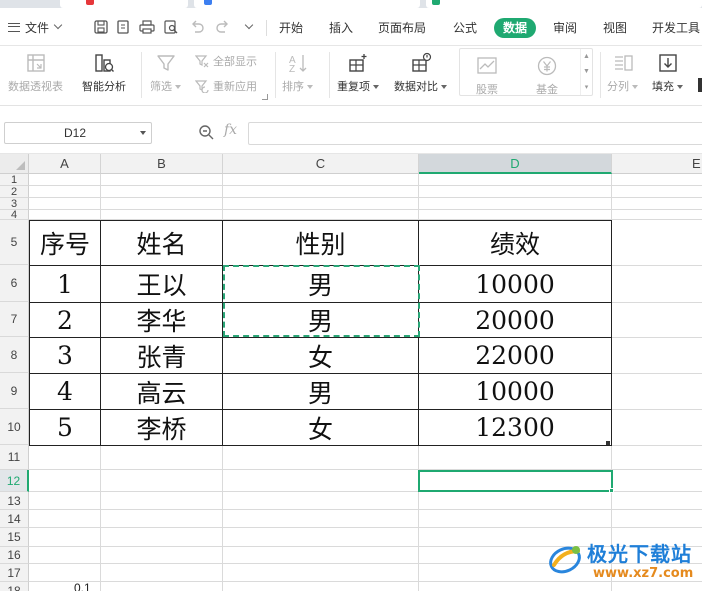 Image resolution: width=702 pixels, height=591 pixels. What do you see at coordinates (639, 554) in the screenshot?
I see `watermark-title: 极光下载站` at bounding box center [639, 554].